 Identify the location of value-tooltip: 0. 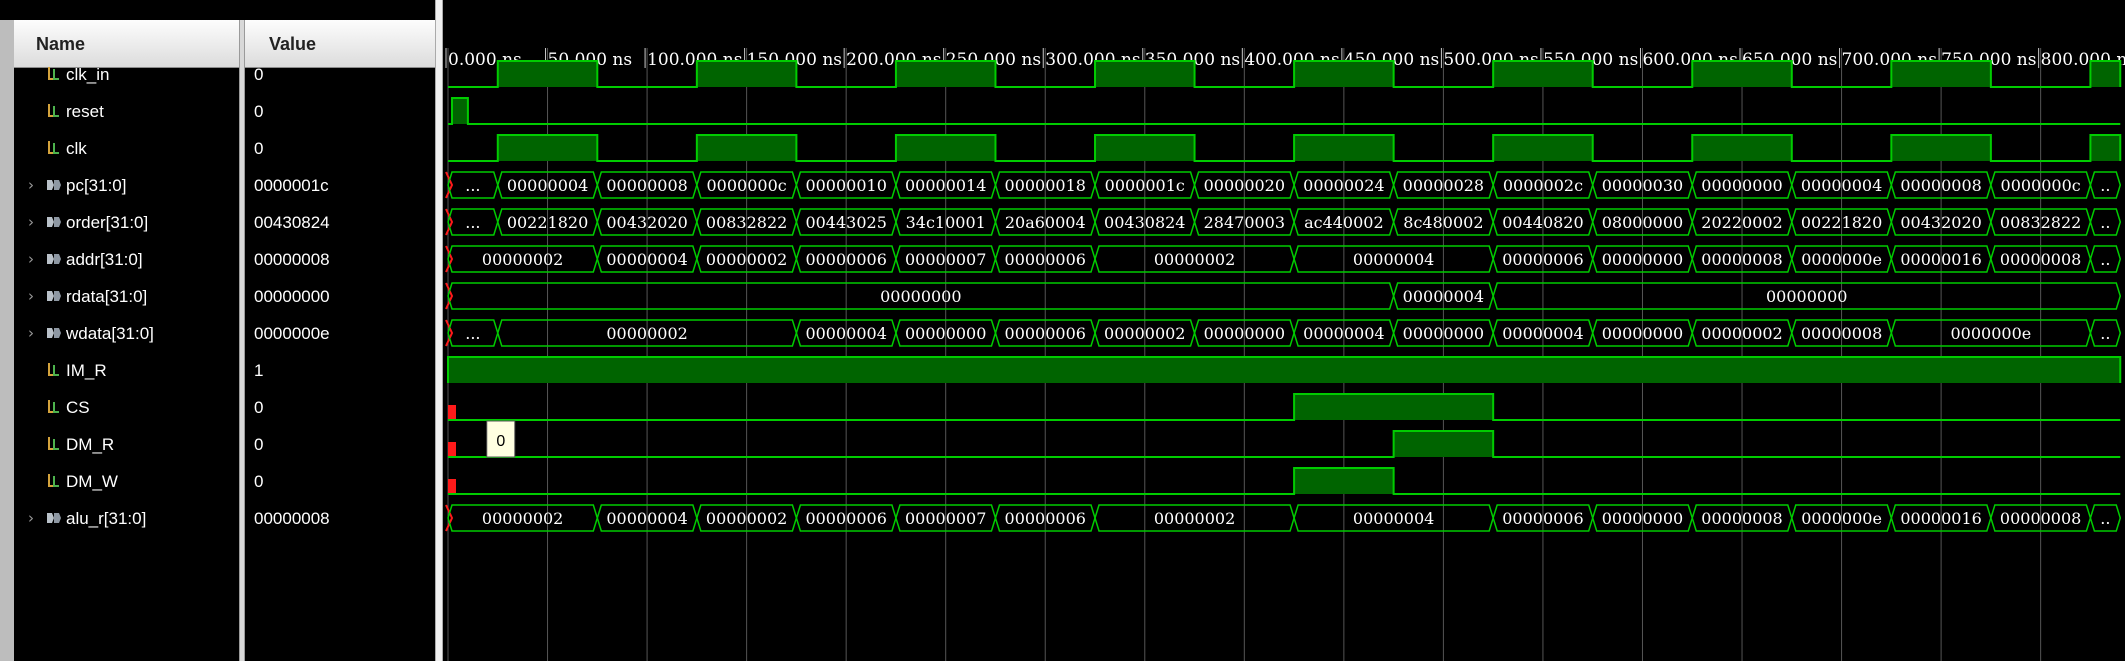
(501, 439).